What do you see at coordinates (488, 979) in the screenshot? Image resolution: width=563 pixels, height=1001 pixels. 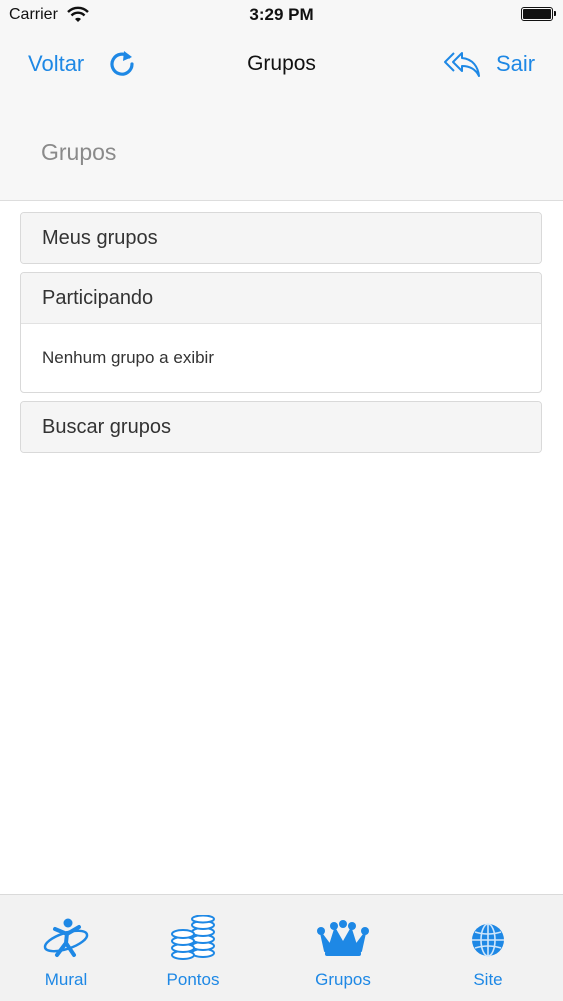 I see `tab-label-site: Site` at bounding box center [488, 979].